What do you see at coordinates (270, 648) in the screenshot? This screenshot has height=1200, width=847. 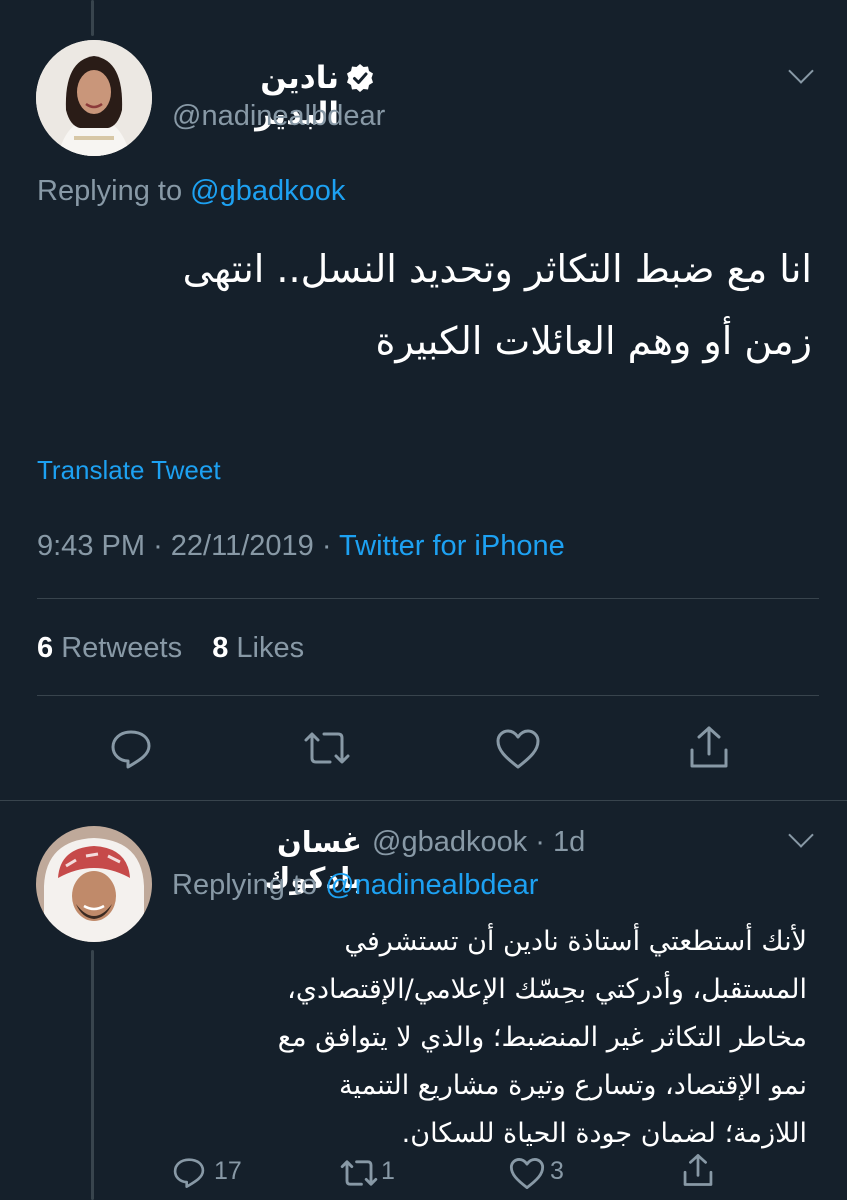 I see `likes-label: Likes` at bounding box center [270, 648].